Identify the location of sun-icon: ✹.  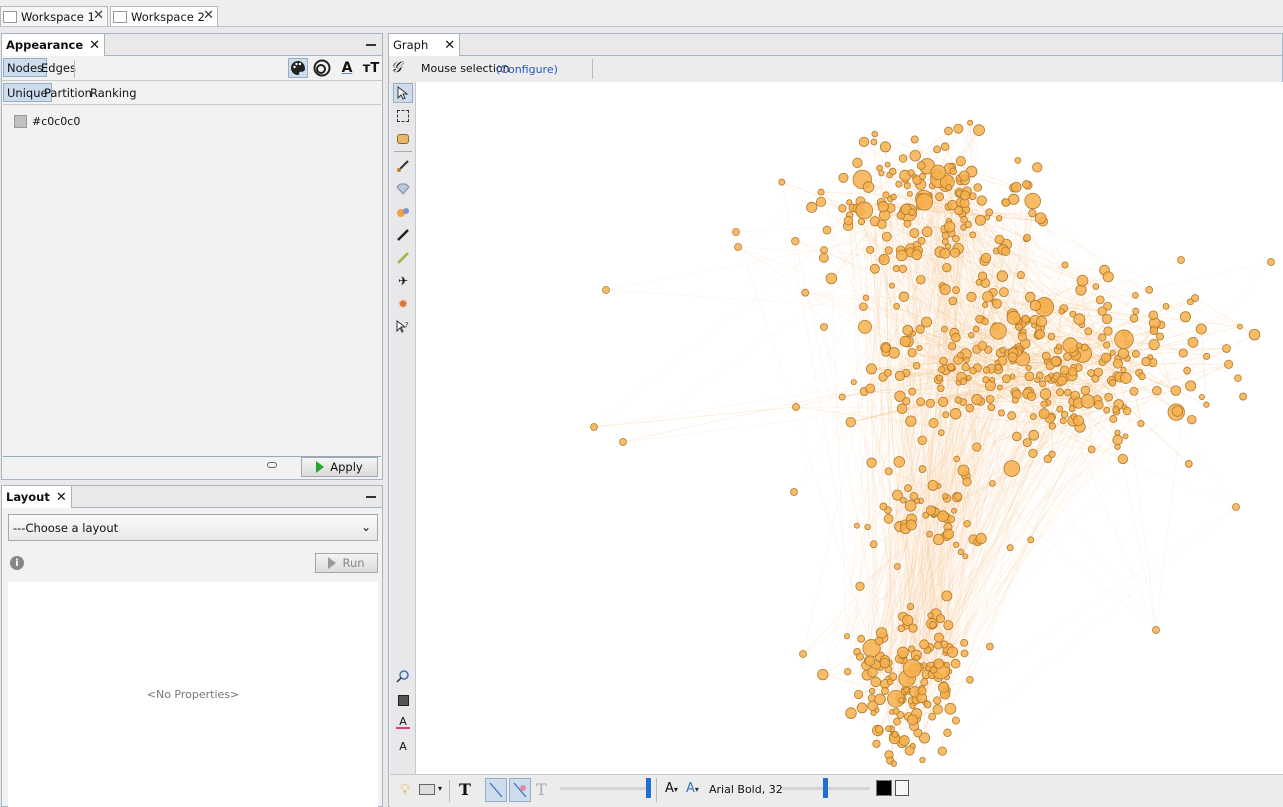
(403, 304).